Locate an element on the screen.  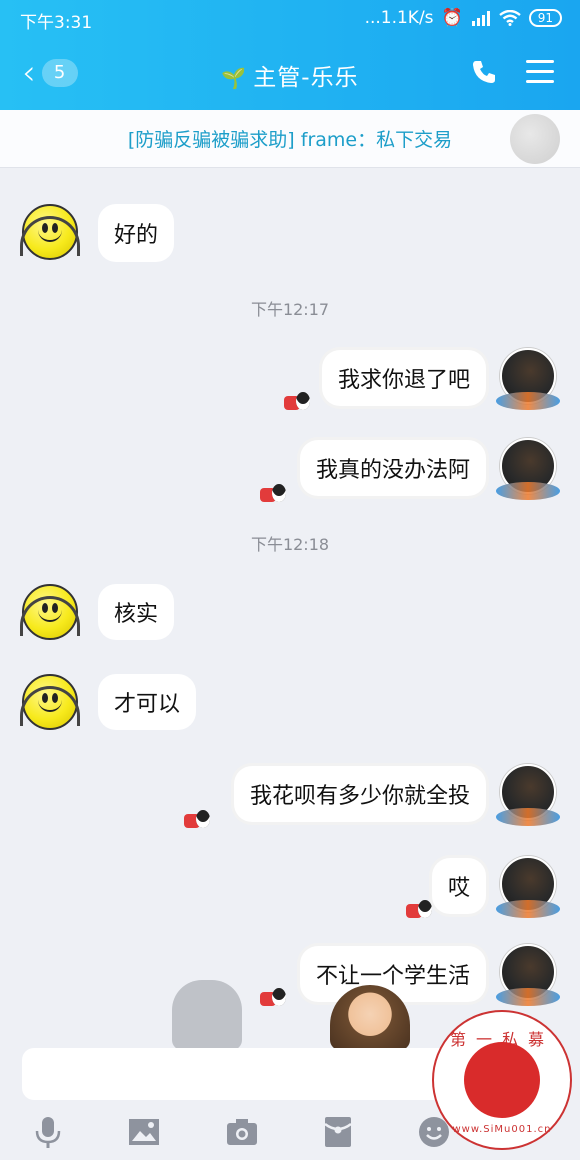
message-bubble: 我花呗有多少你就全投 is located at coordinates (359, 794).